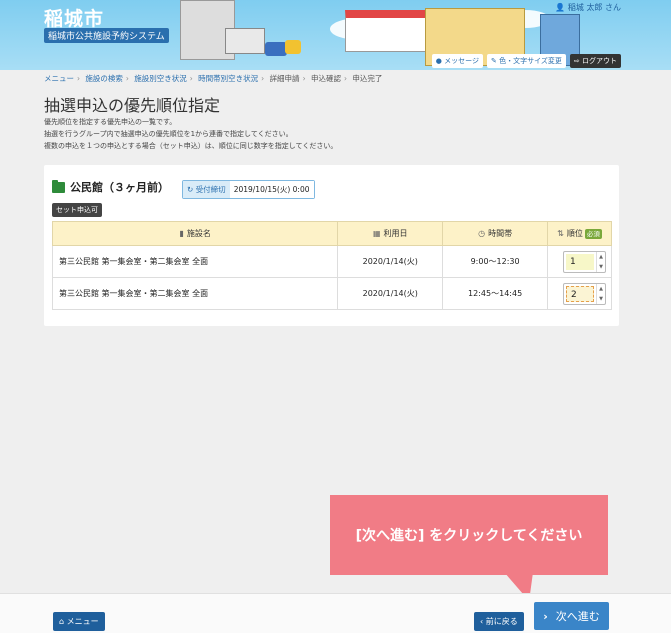 This screenshot has height=633, width=671. What do you see at coordinates (495, 293) in the screenshot?
I see `row-time: 12:45〜14:45` at bounding box center [495, 293].